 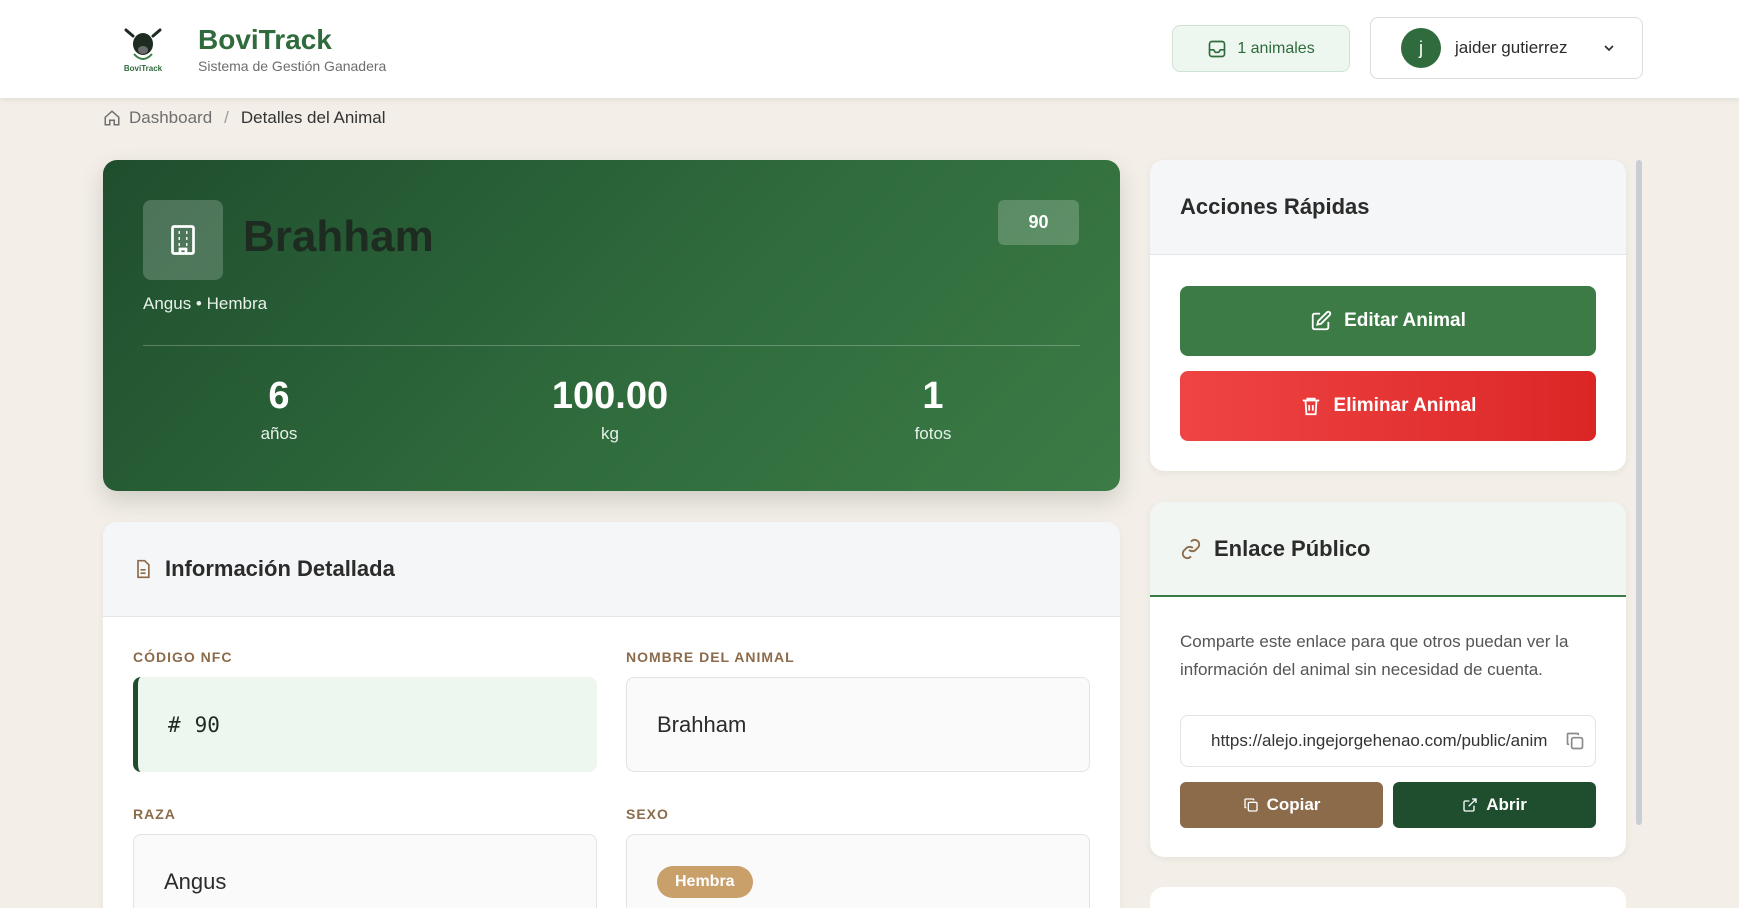 I want to click on info-card-title: Información Detallada, so click(x=280, y=568).